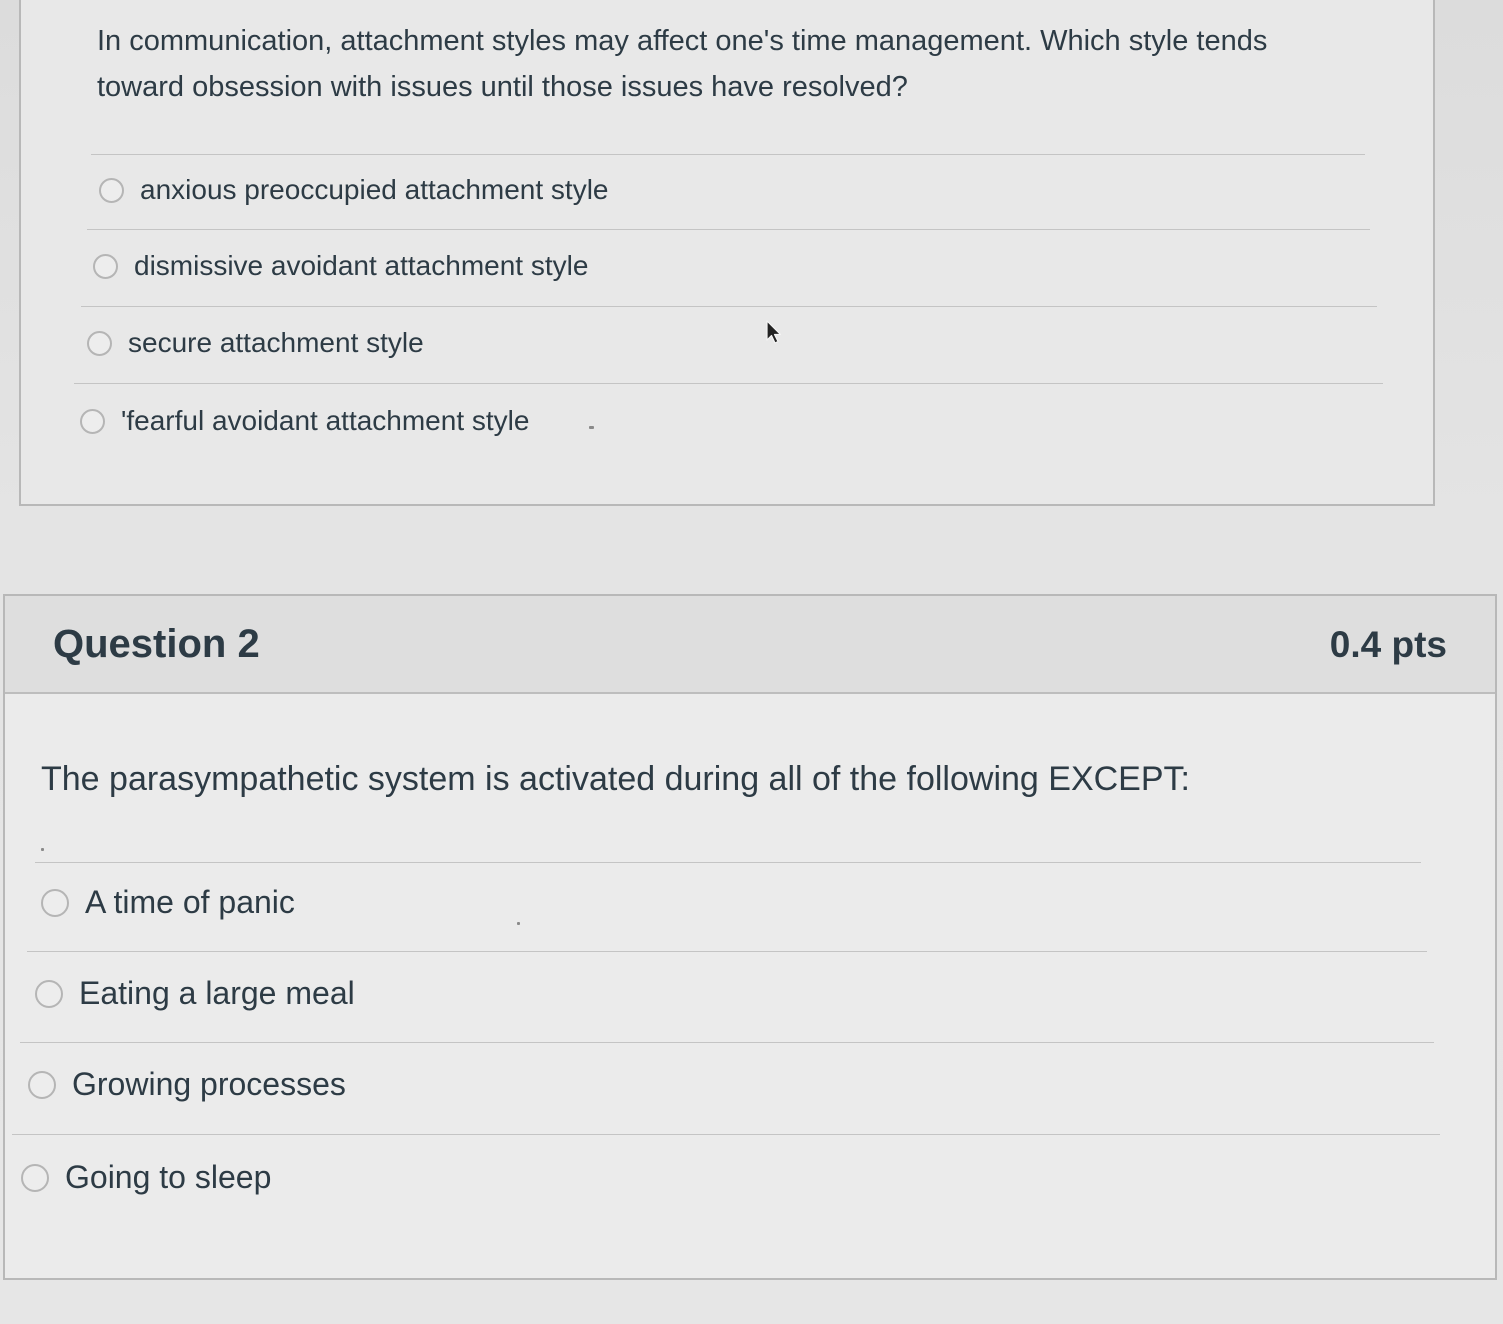  What do you see at coordinates (217, 993) in the screenshot?
I see `answer-label: Eating a large meal` at bounding box center [217, 993].